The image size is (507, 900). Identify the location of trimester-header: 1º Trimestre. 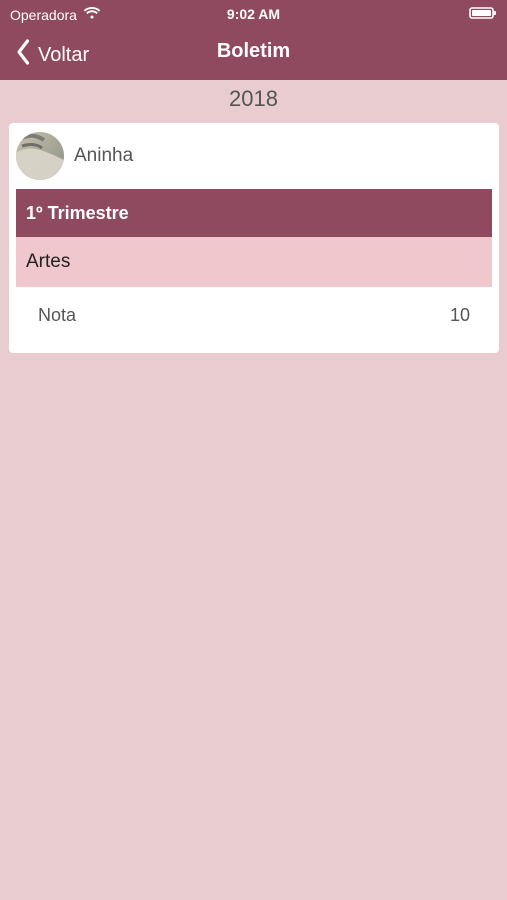
(254, 213).